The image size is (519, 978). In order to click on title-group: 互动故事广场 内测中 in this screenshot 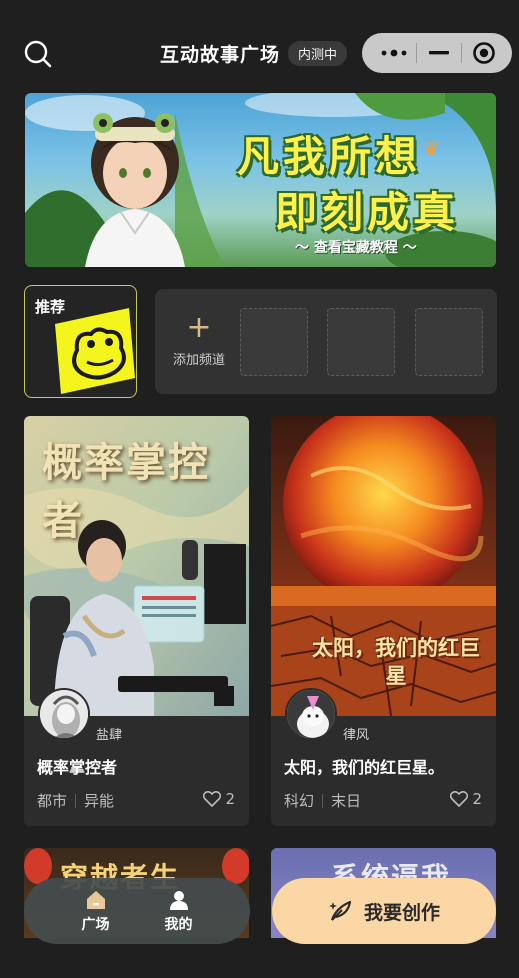, I will do `click(254, 53)`.